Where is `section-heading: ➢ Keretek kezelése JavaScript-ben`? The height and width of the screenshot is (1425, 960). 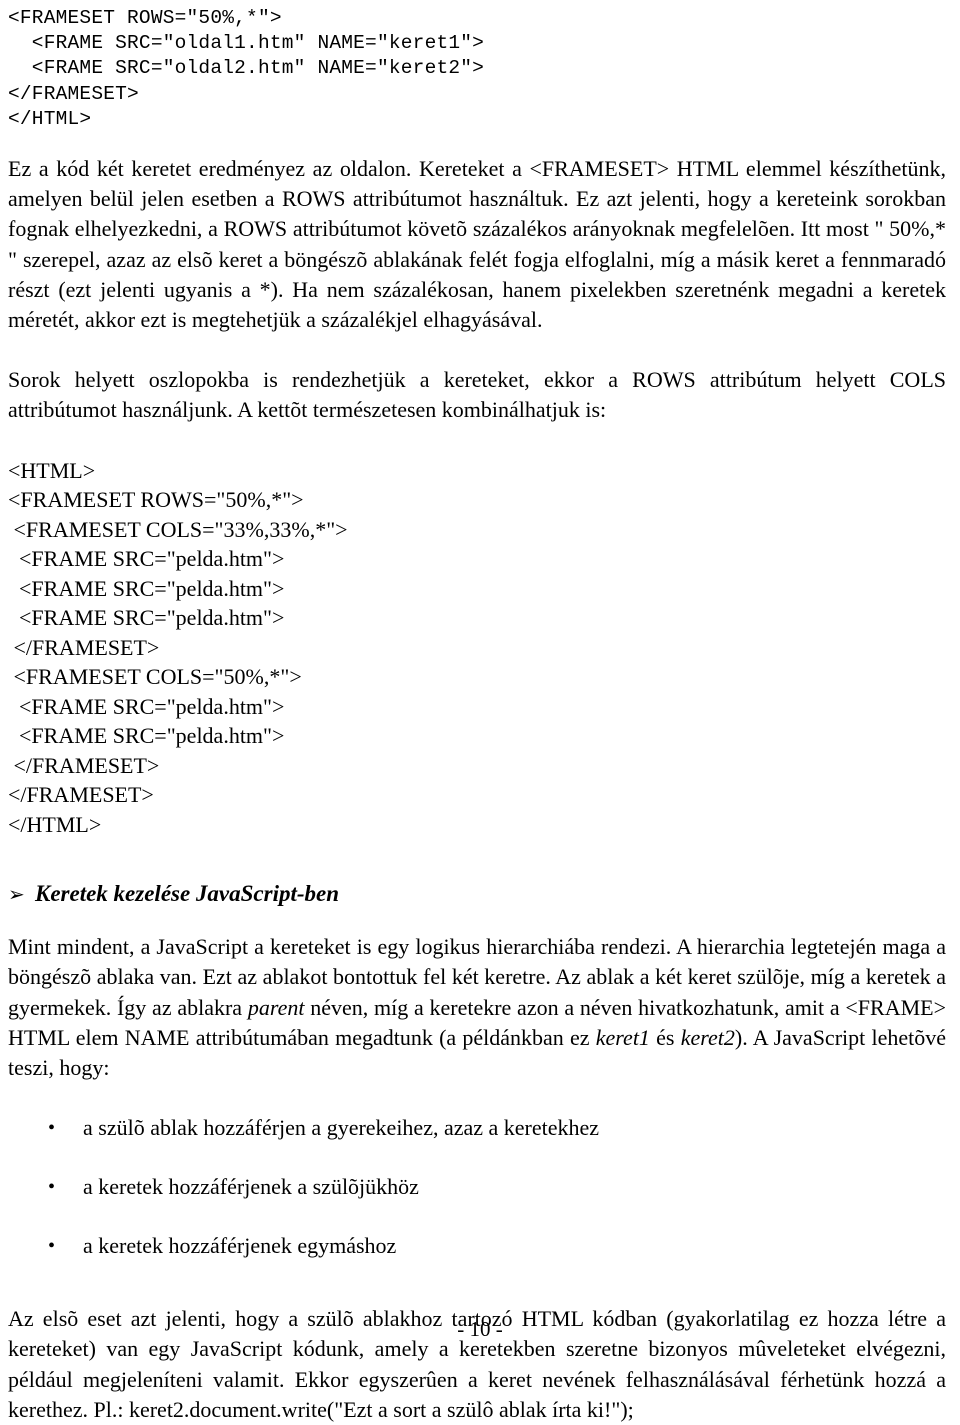 section-heading: ➢ Keretek kezelése JavaScript-ben is located at coordinates (477, 894).